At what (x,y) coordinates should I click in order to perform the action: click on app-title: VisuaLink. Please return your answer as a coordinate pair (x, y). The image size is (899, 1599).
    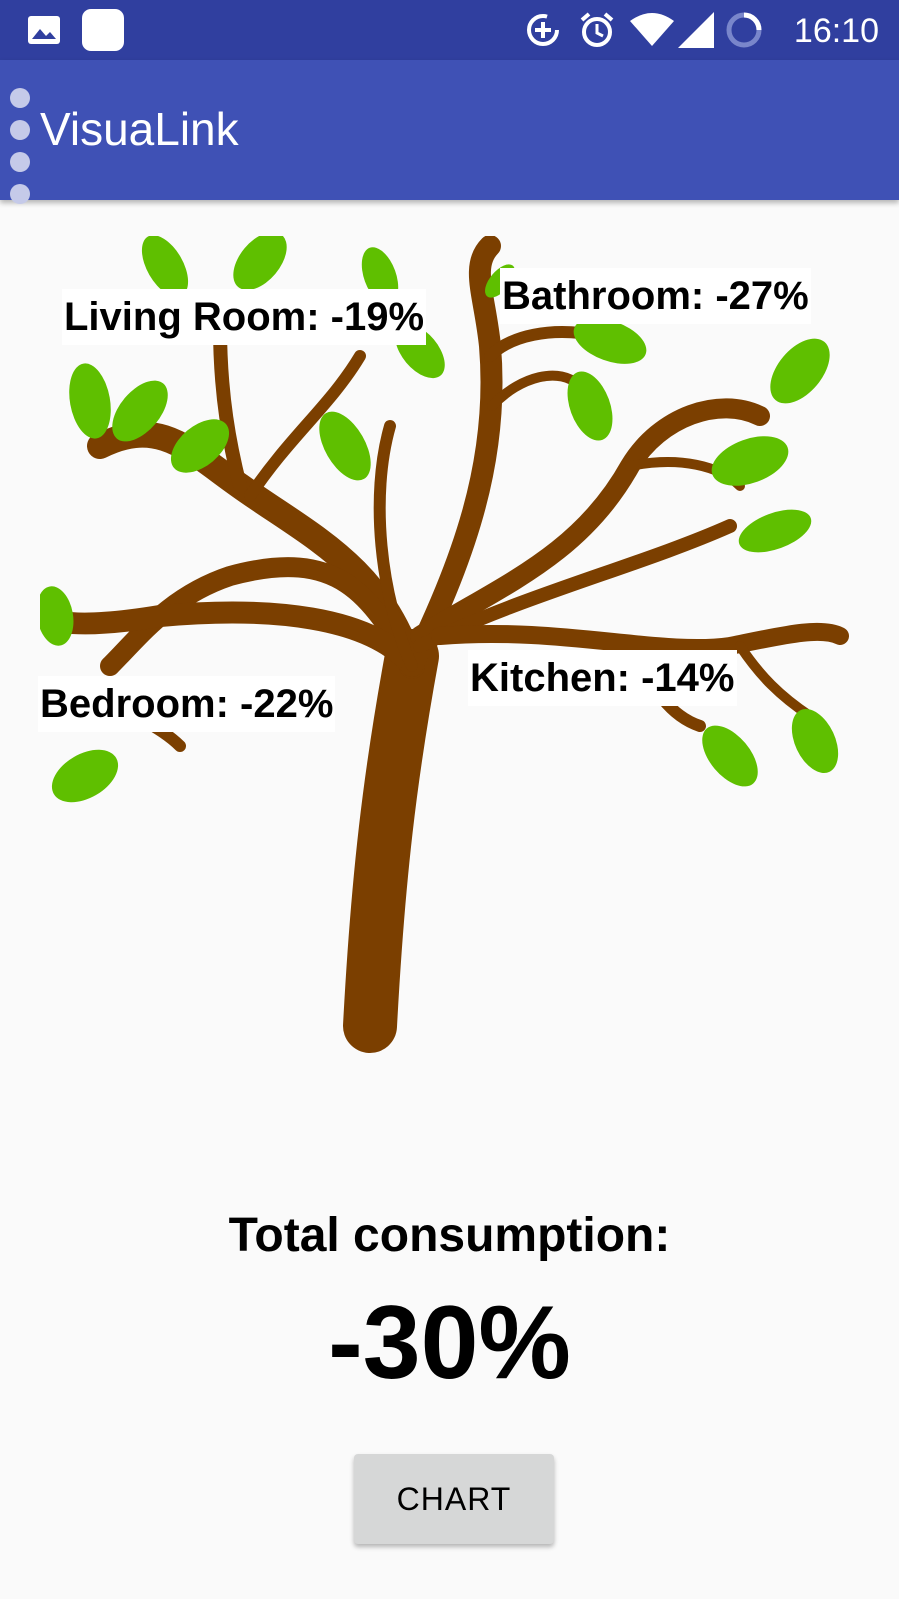
    Looking at the image, I should click on (139, 129).